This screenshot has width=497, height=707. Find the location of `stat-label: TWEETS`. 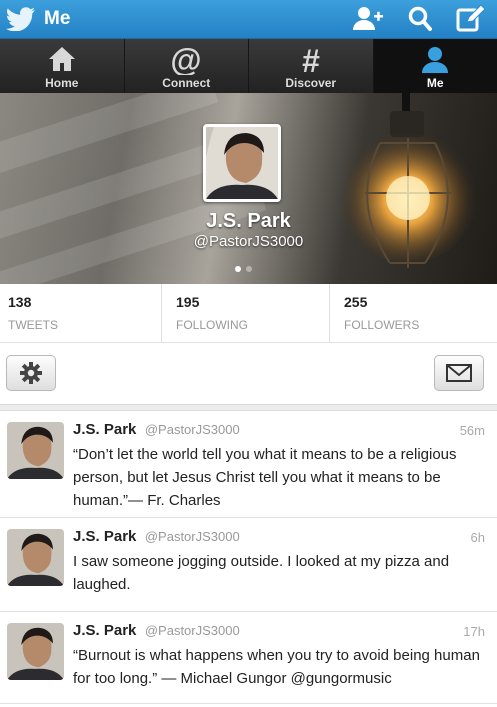

stat-label: TWEETS is located at coordinates (33, 325).